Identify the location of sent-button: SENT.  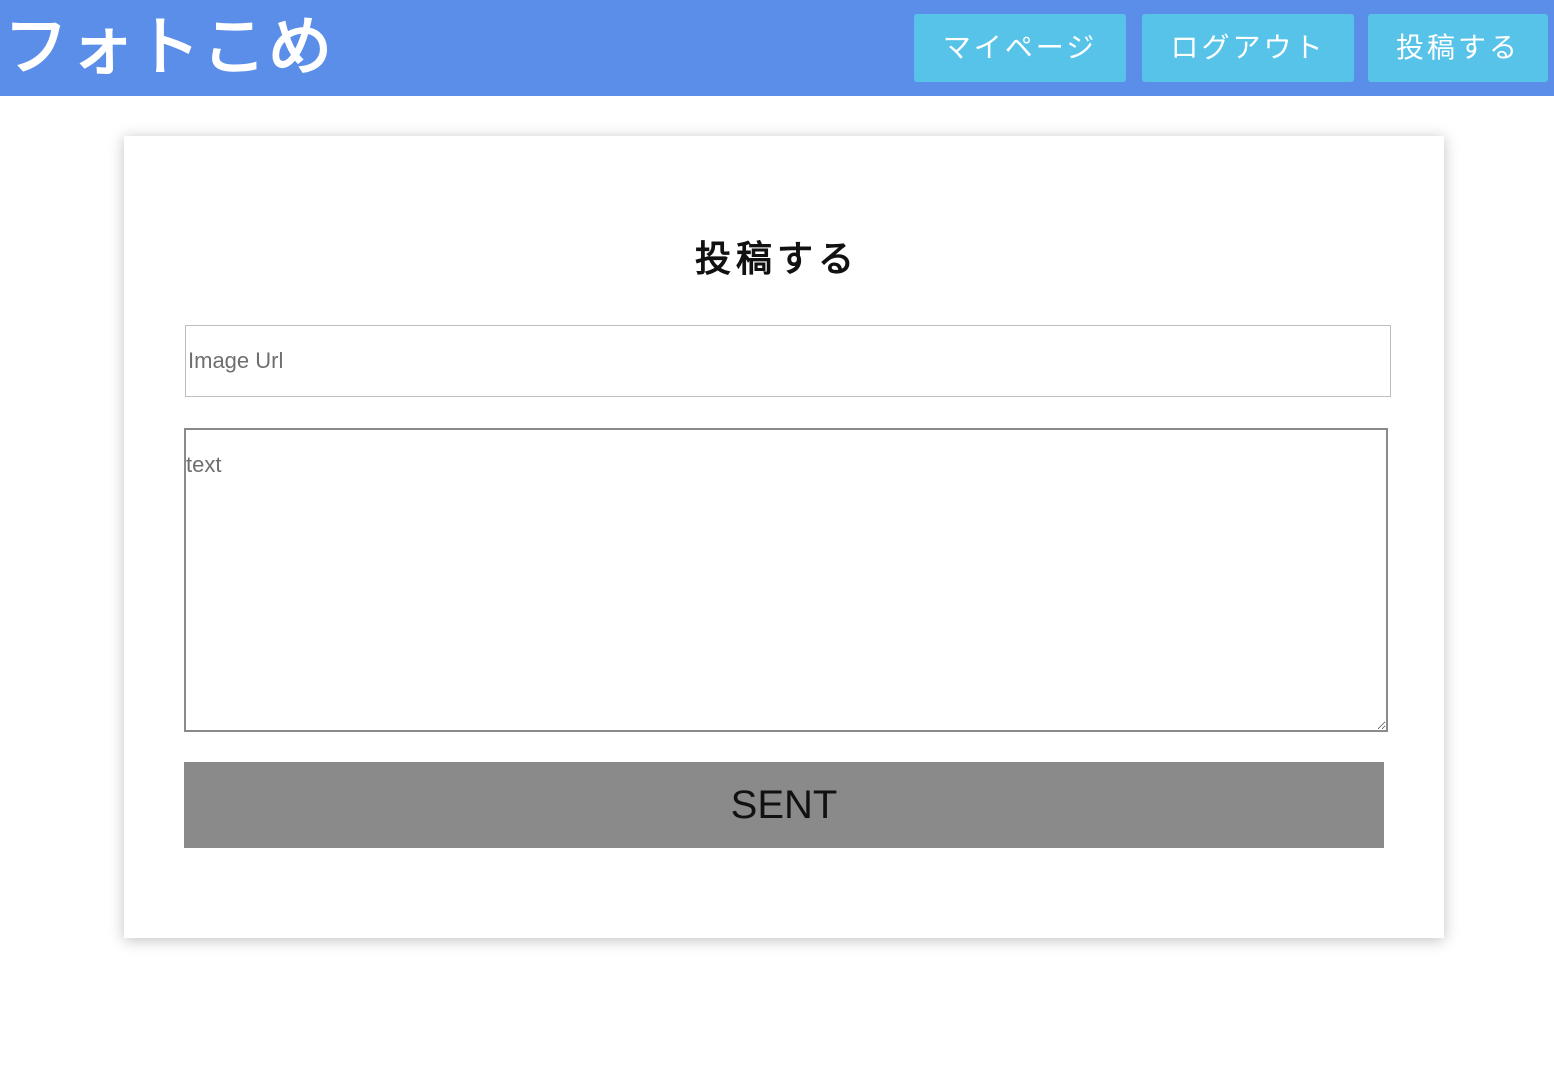
(784, 805).